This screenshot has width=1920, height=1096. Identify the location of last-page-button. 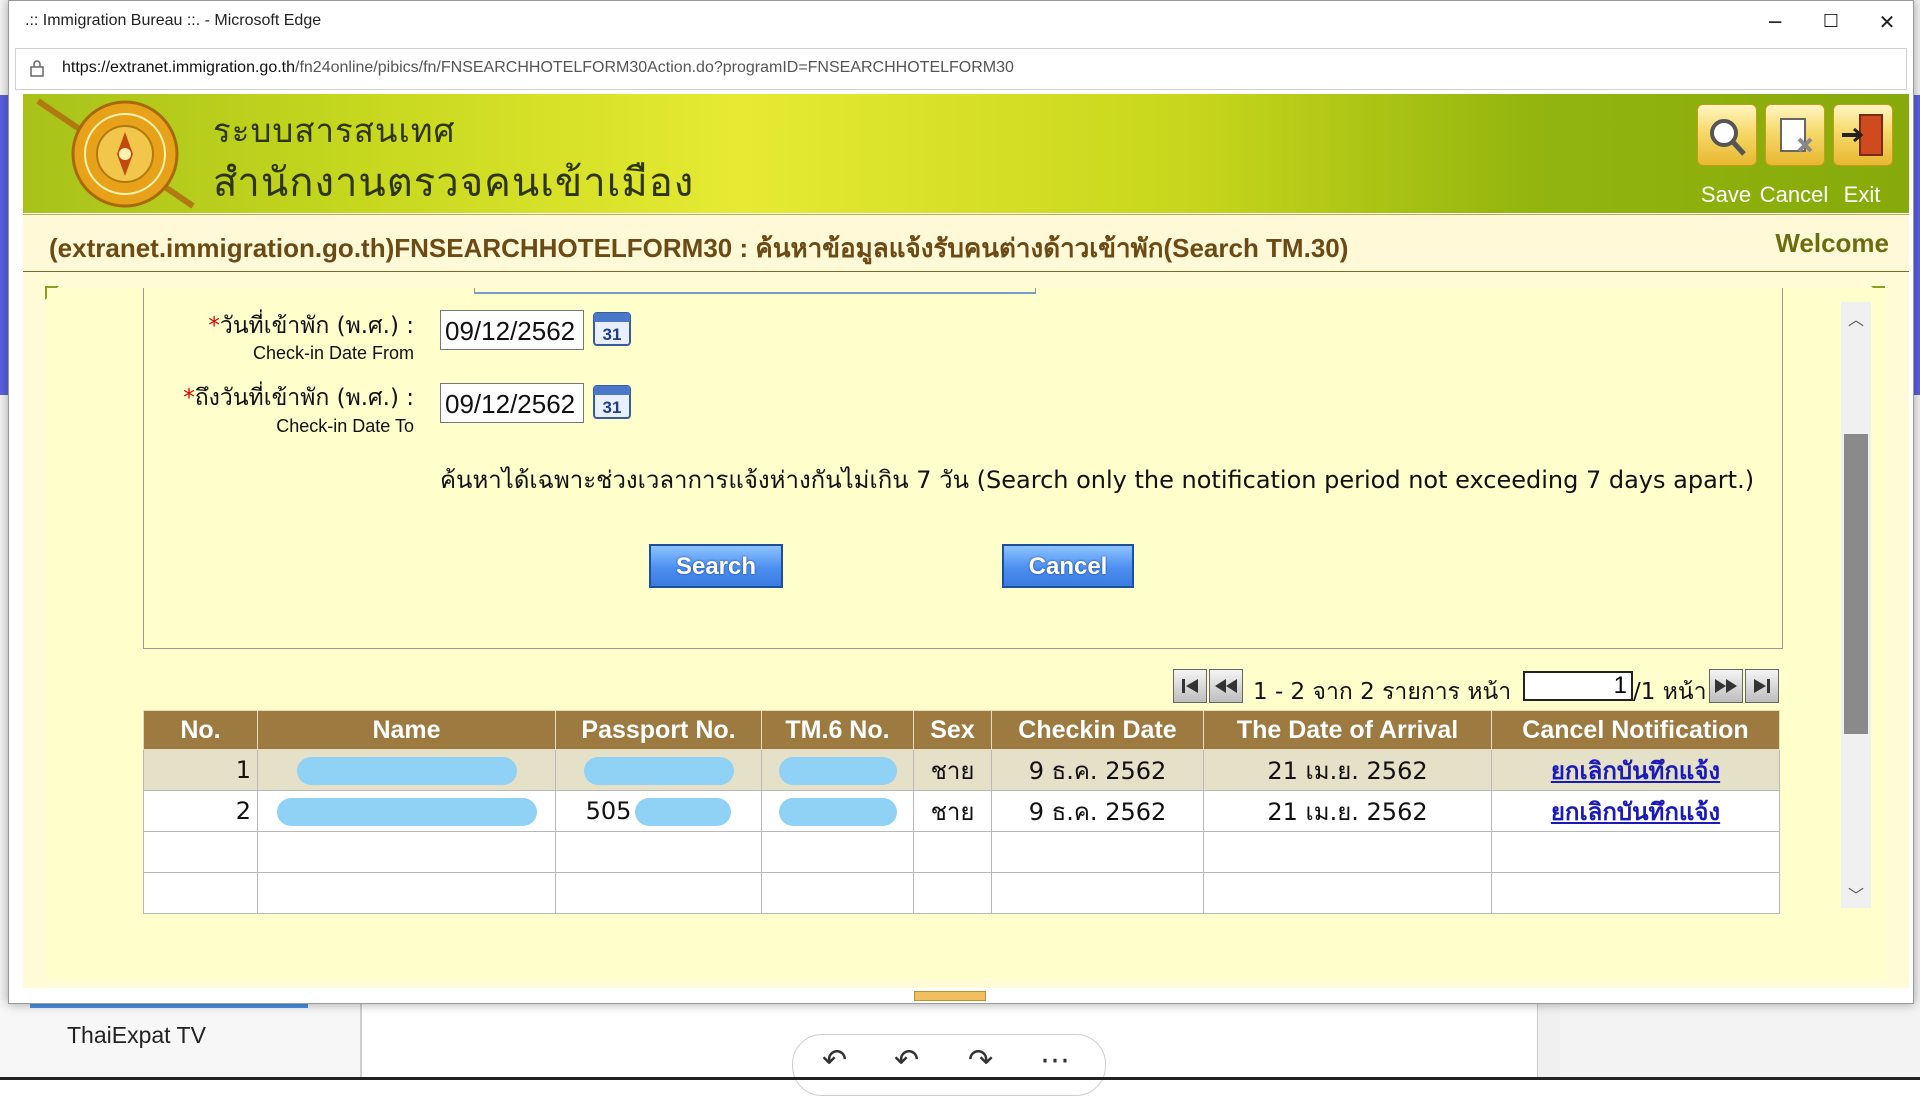
(1762, 686).